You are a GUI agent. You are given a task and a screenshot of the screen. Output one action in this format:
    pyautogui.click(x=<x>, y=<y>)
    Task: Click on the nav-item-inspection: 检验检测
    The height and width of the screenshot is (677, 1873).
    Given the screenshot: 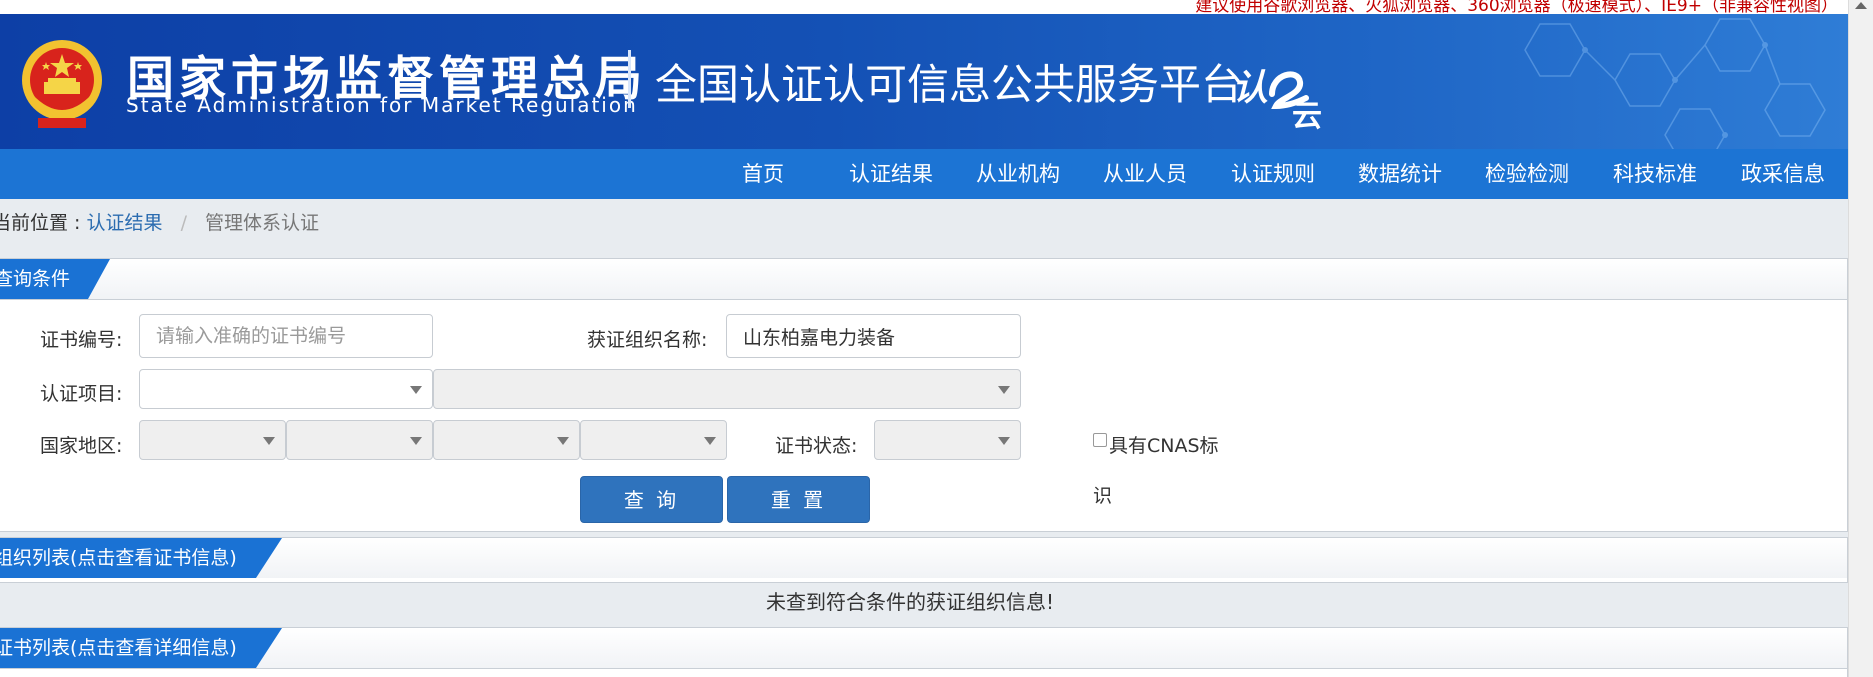 What is the action you would take?
    pyautogui.click(x=1527, y=174)
    